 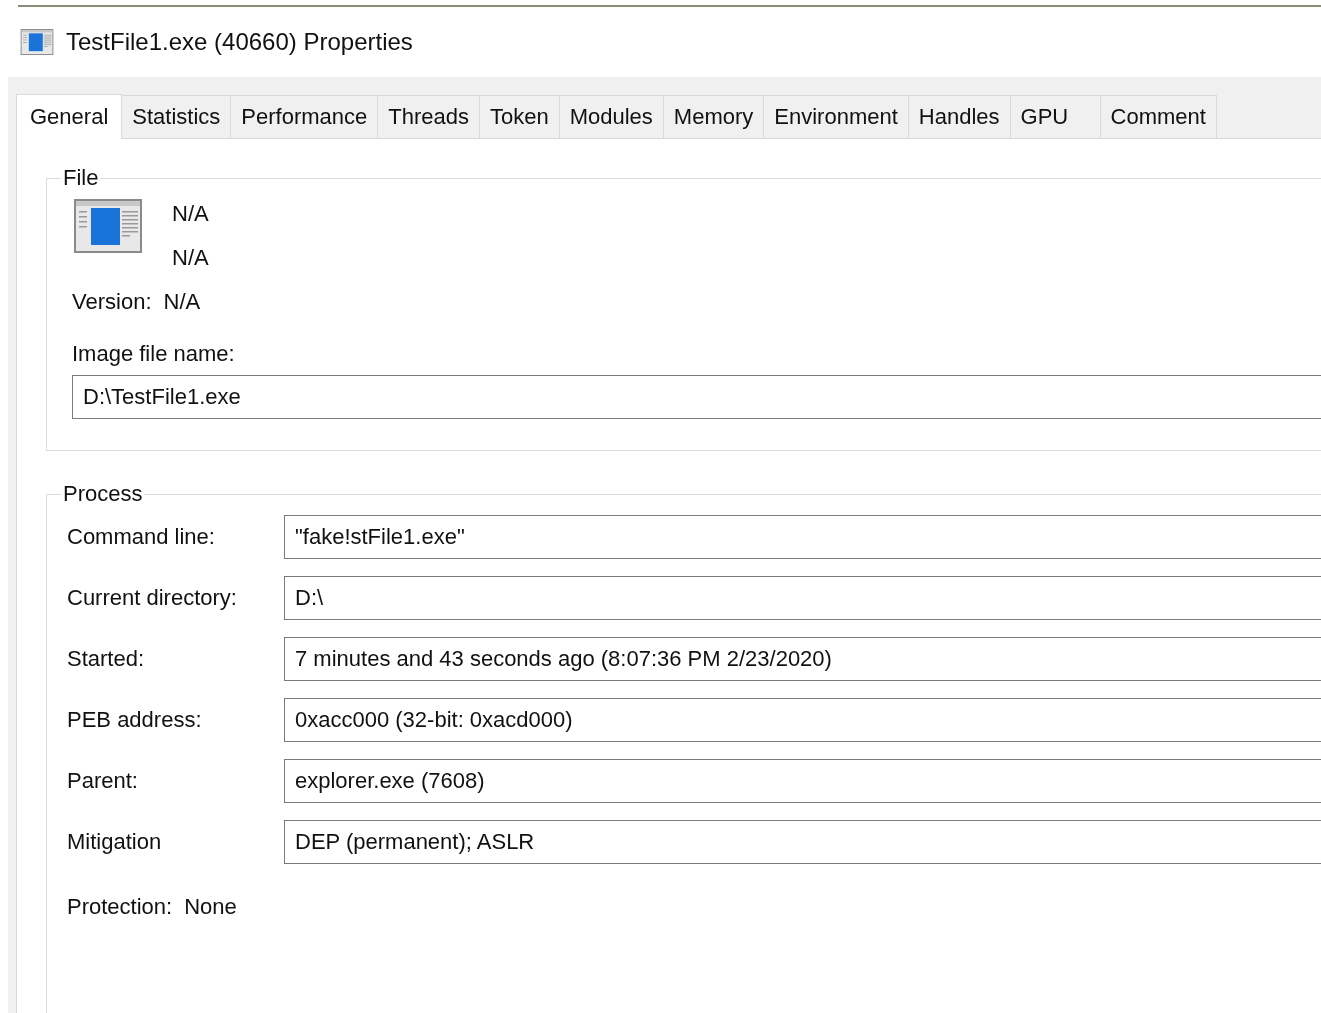 I want to click on tab: Statistics, so click(x=177, y=116).